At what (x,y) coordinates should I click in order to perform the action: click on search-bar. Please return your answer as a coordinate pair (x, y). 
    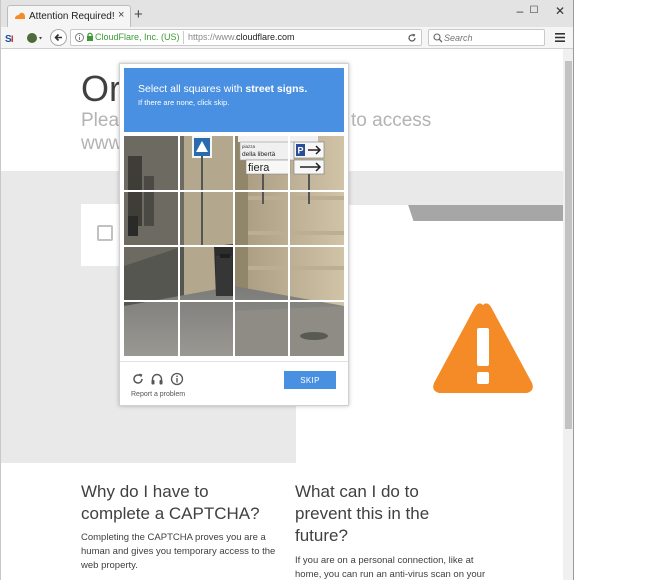
    Looking at the image, I should click on (486, 37).